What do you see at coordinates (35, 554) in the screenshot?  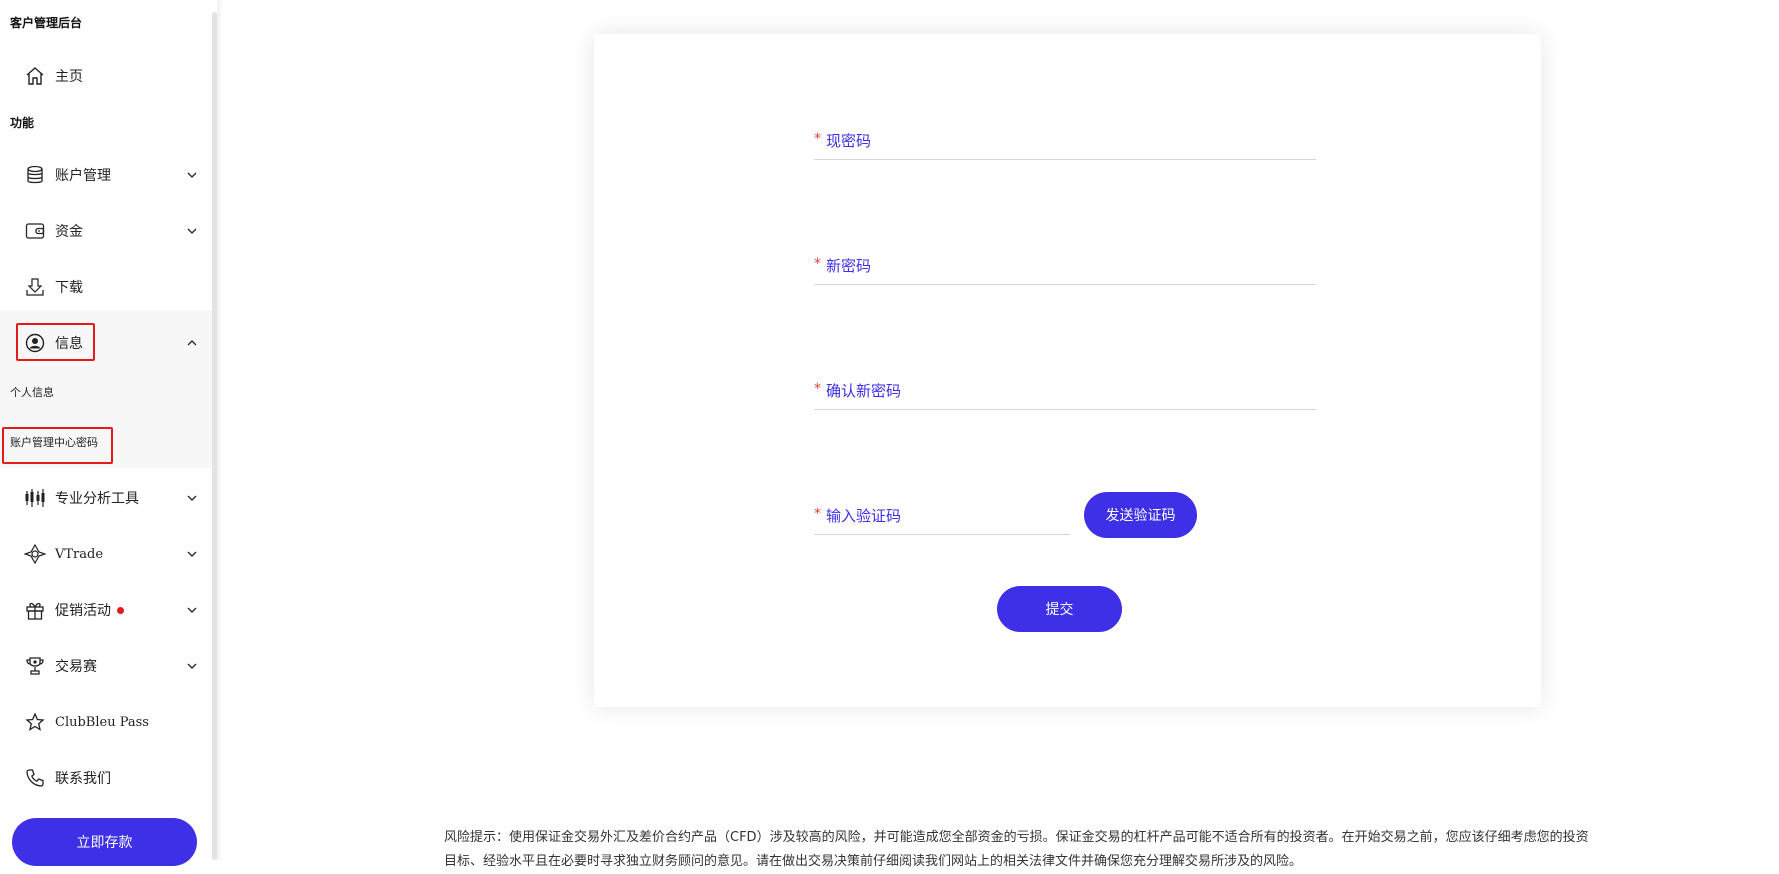 I see `vtrade-logo-icon` at bounding box center [35, 554].